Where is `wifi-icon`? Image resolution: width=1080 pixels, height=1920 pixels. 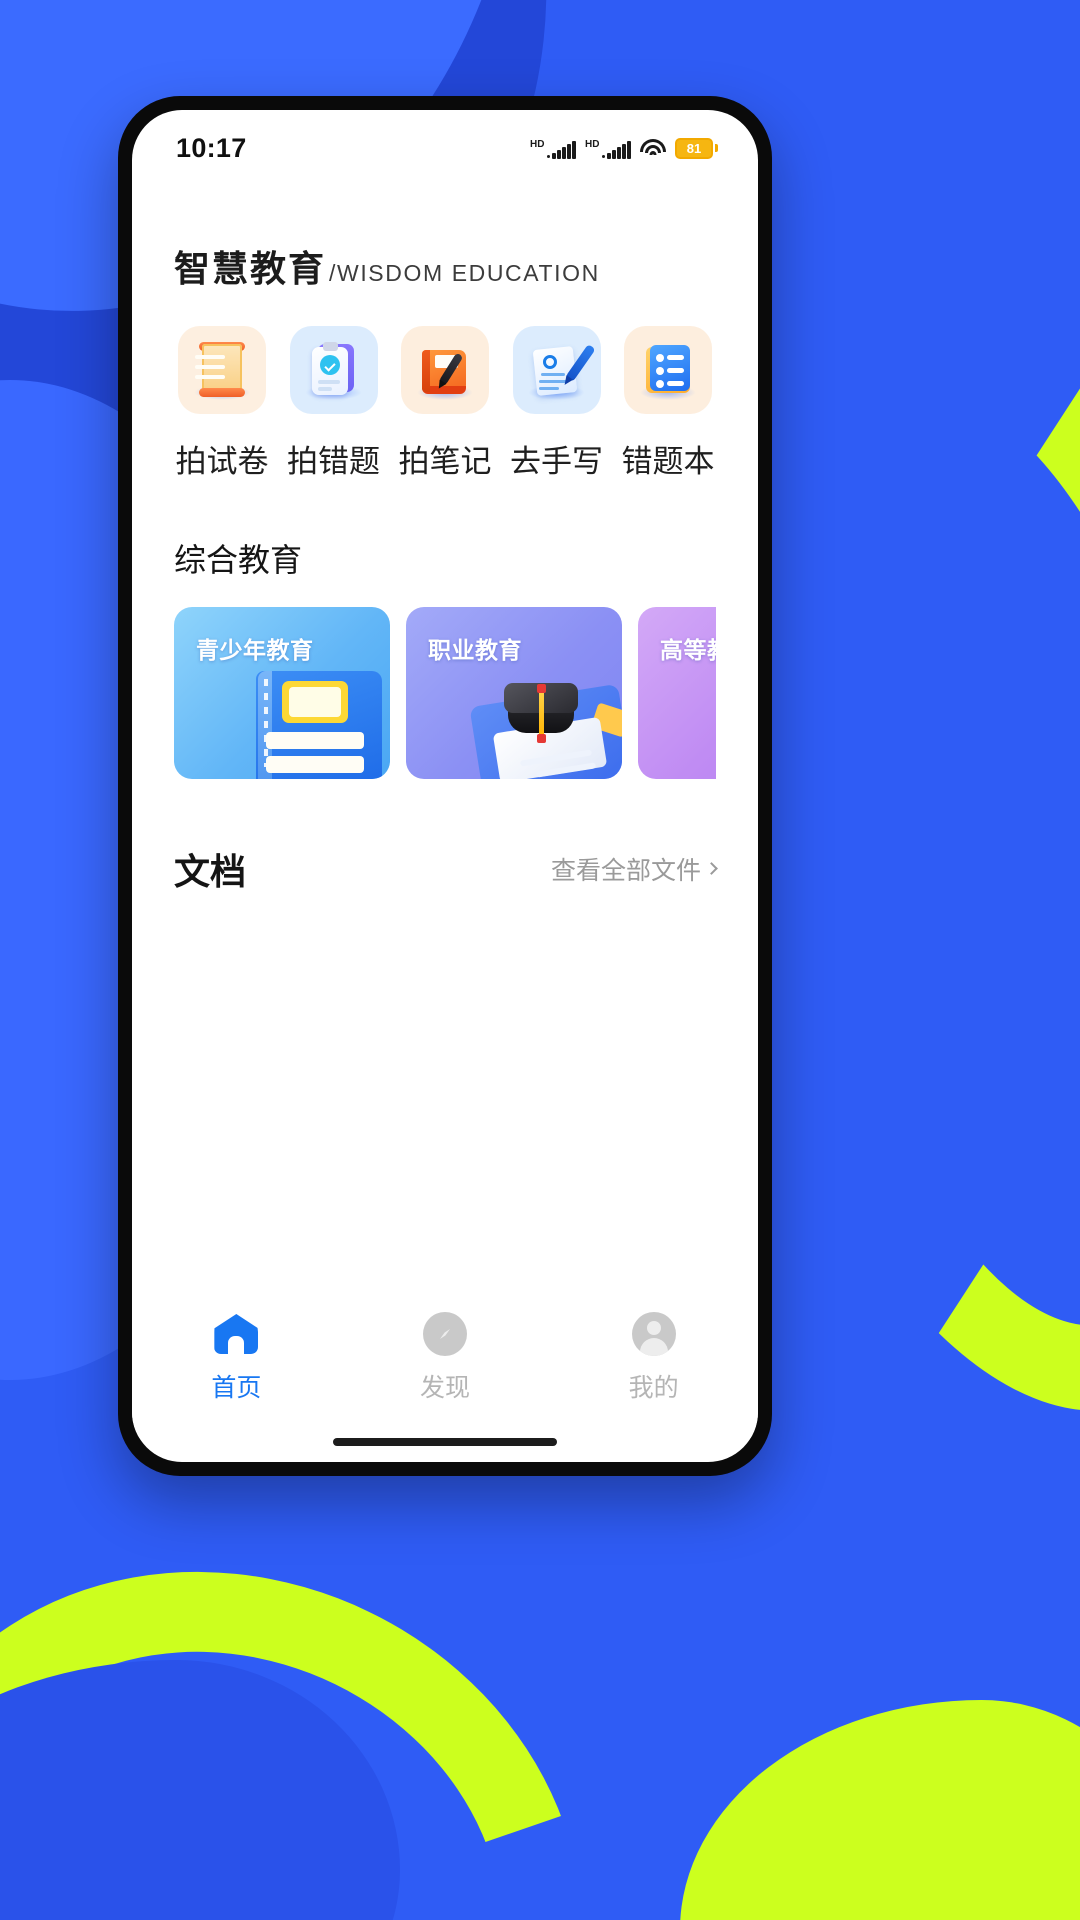 wifi-icon is located at coordinates (653, 148).